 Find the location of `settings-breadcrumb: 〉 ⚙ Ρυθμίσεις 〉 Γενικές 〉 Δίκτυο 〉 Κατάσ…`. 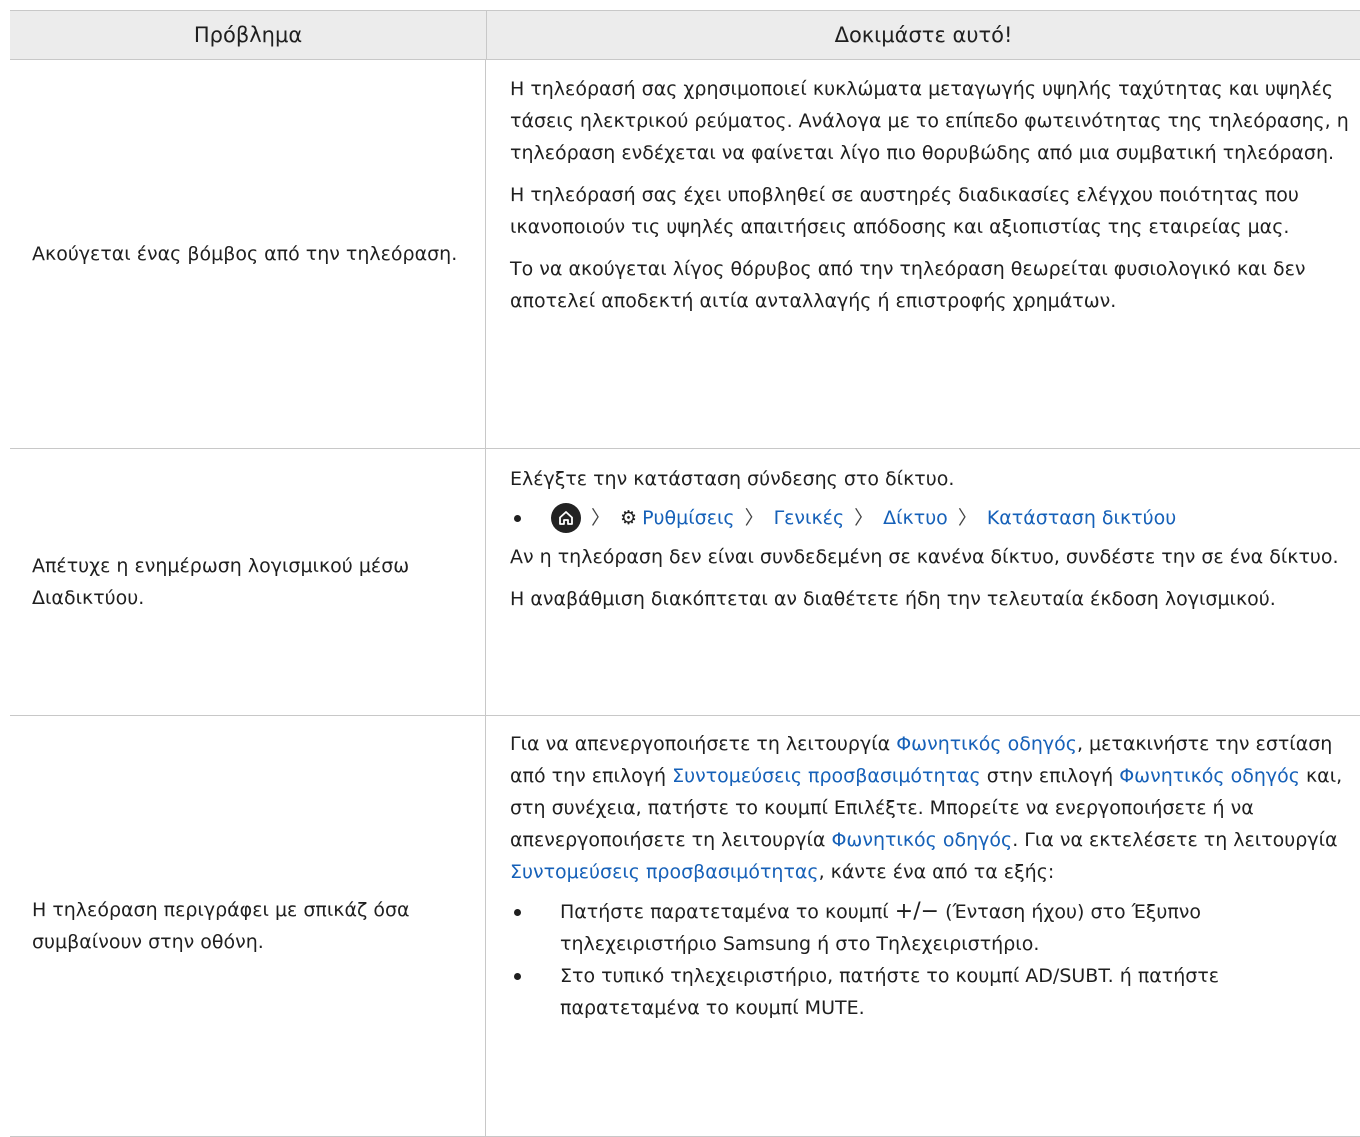

settings-breadcrumb: 〉 ⚙ Ρυθμίσεις 〉 Γενικές 〉 Δίκτυο 〉 Κατάσ… is located at coordinates (935, 518).